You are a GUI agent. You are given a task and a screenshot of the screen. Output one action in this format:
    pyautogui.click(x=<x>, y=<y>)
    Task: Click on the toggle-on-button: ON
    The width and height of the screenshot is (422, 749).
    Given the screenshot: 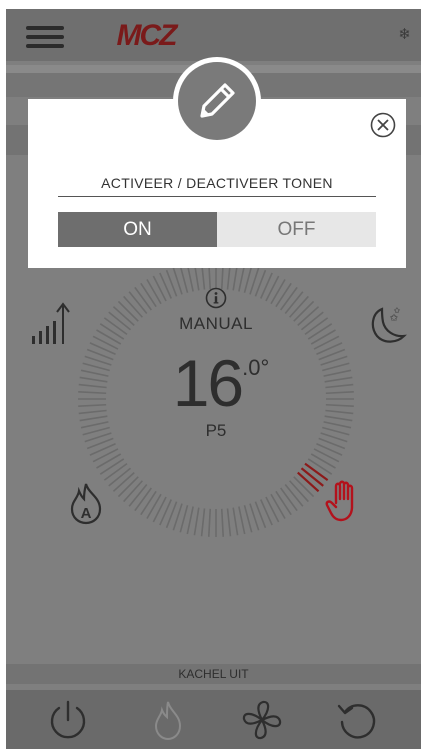 What is the action you would take?
    pyautogui.click(x=137, y=229)
    